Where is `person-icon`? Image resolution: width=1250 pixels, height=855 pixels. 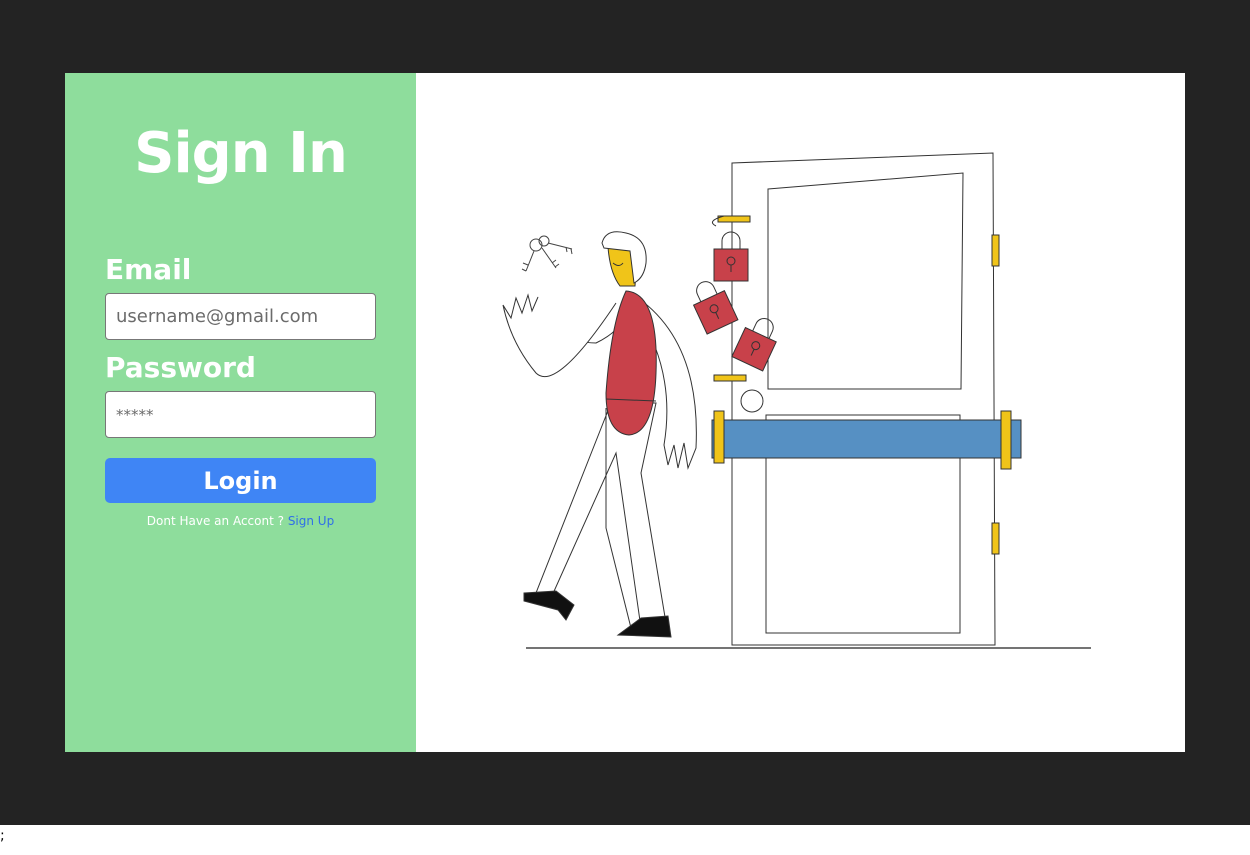 person-icon is located at coordinates (599, 434).